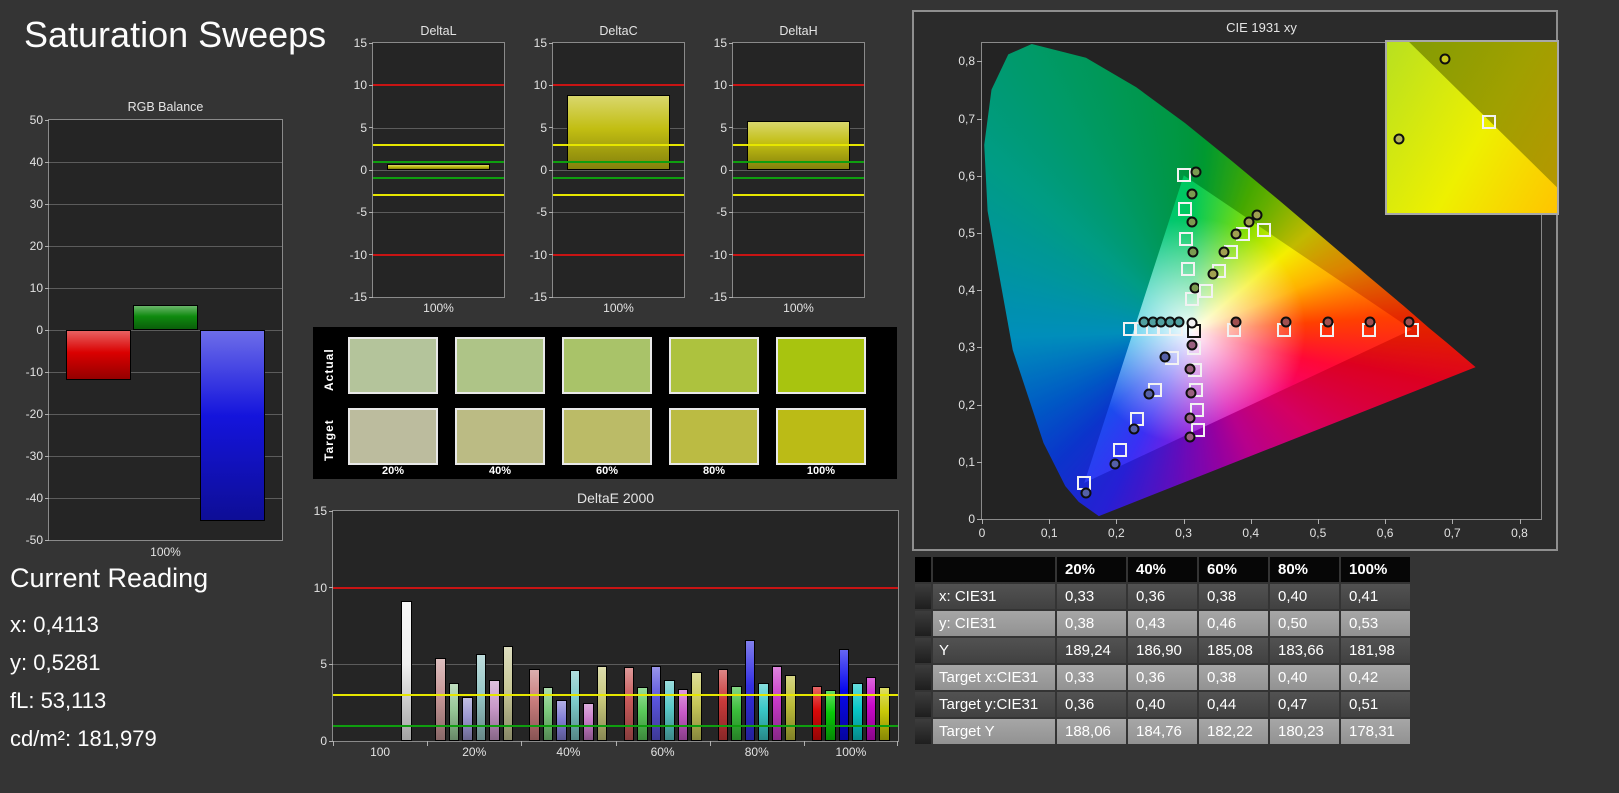 The width and height of the screenshot is (1619, 793). I want to click on swatch-col-label-40%: 40%, so click(500, 471).